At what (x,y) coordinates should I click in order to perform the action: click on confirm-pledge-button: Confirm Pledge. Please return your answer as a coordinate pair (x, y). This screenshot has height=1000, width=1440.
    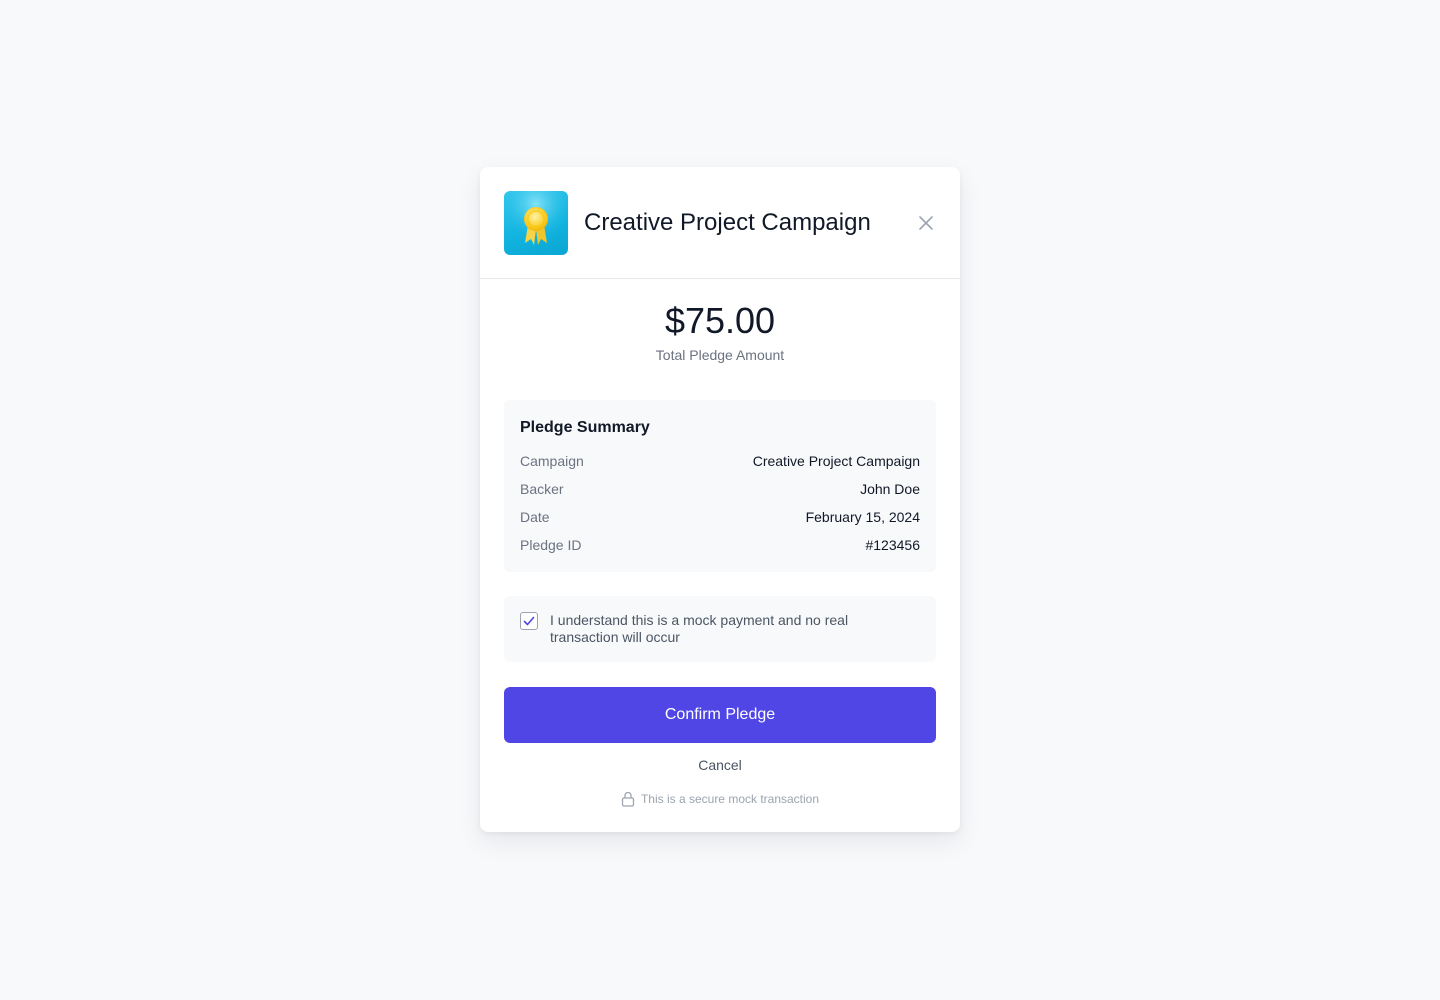
    Looking at the image, I should click on (720, 715).